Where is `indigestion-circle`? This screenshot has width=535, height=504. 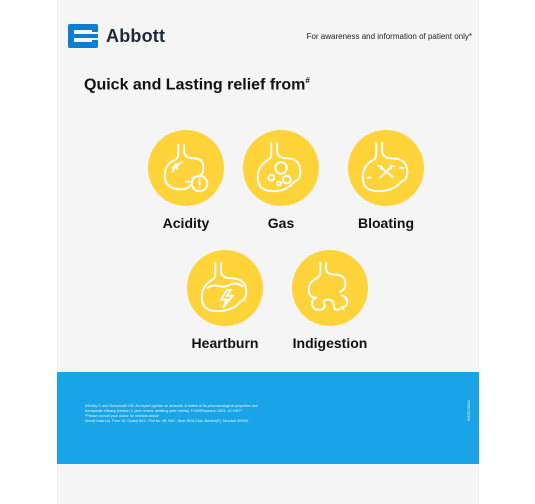 indigestion-circle is located at coordinates (330, 288).